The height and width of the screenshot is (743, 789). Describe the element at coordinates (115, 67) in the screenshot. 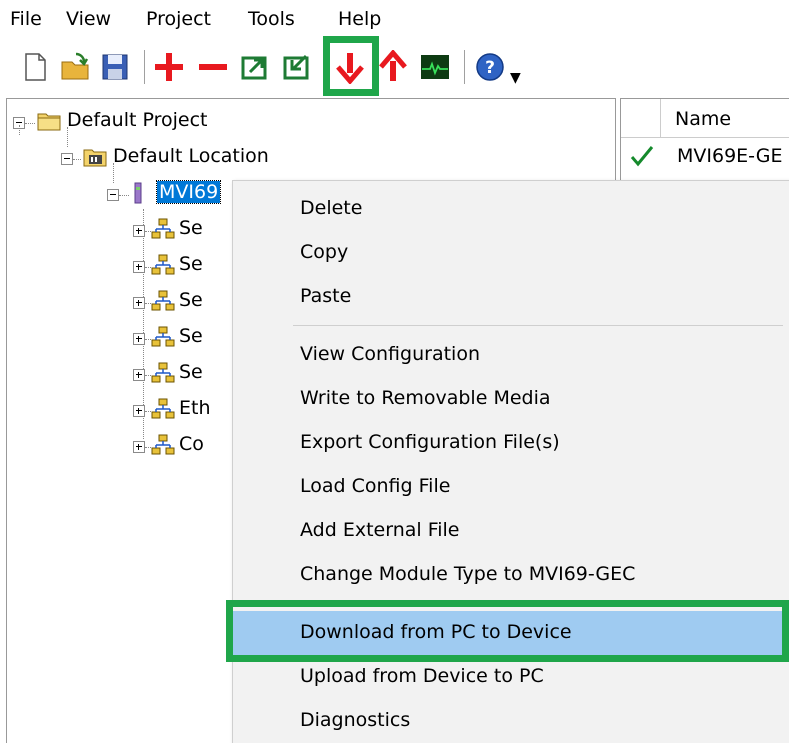

I see `save-icon` at that location.